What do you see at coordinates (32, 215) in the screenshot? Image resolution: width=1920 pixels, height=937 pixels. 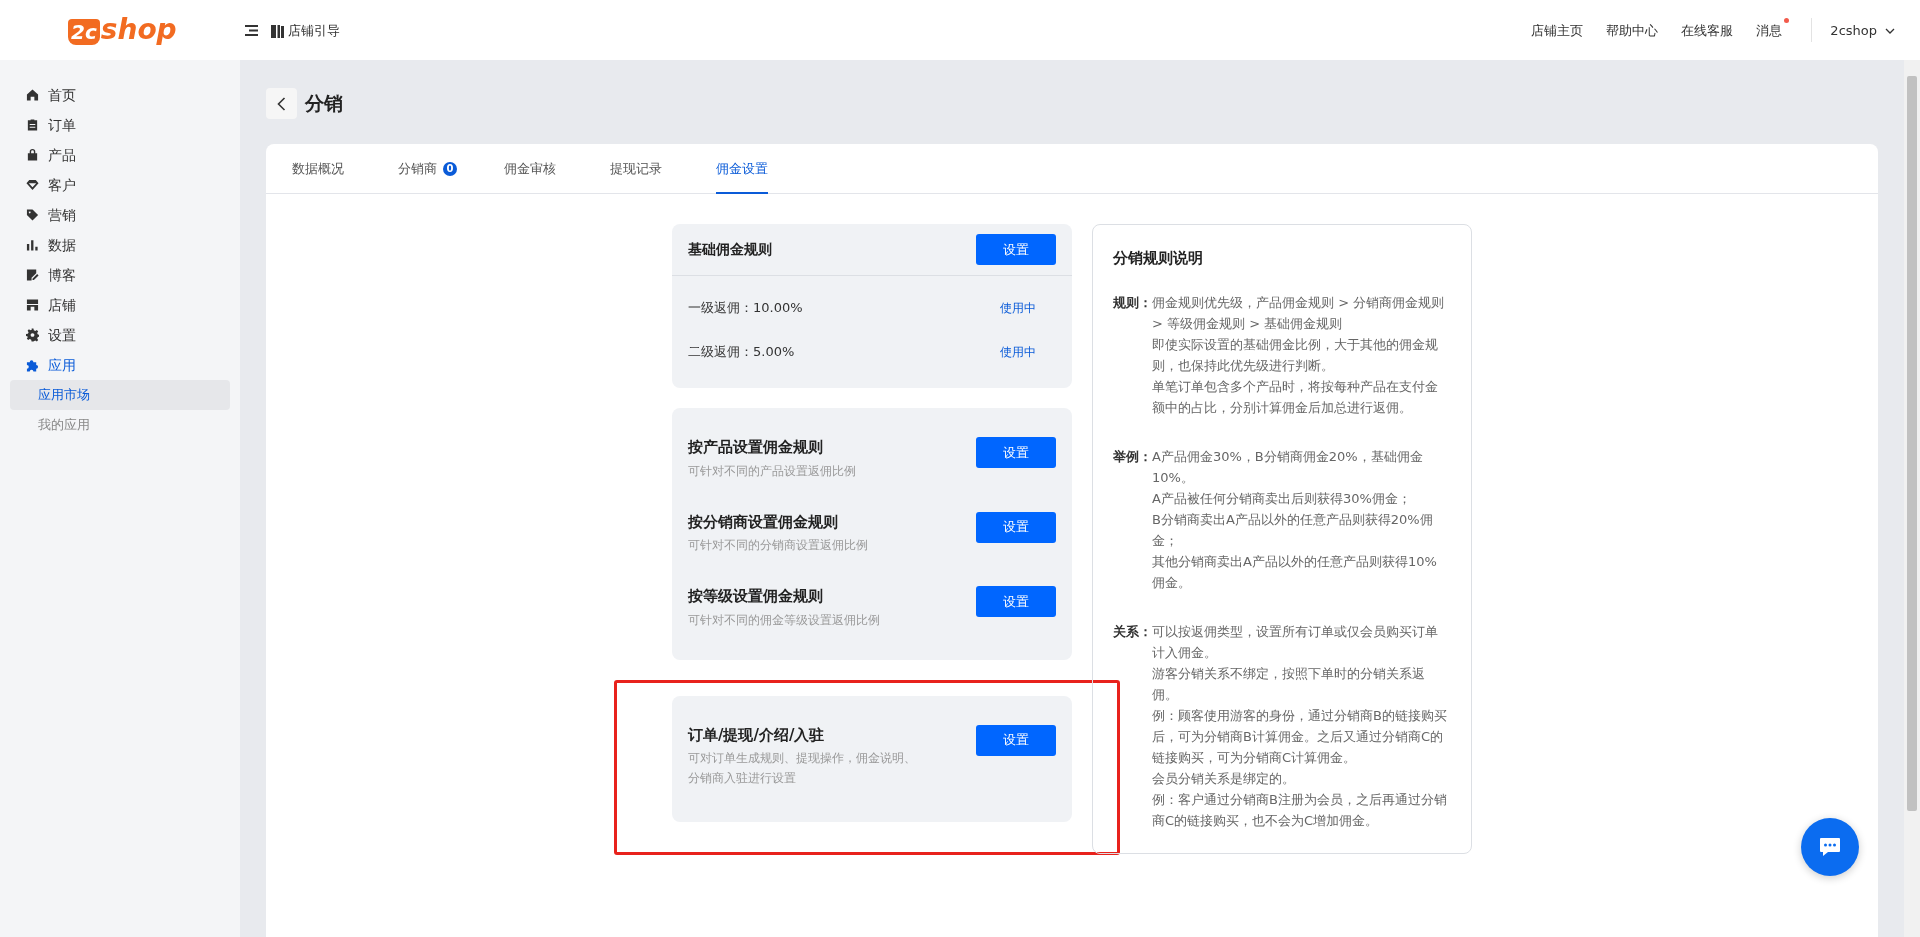 I see `tag-icon` at bounding box center [32, 215].